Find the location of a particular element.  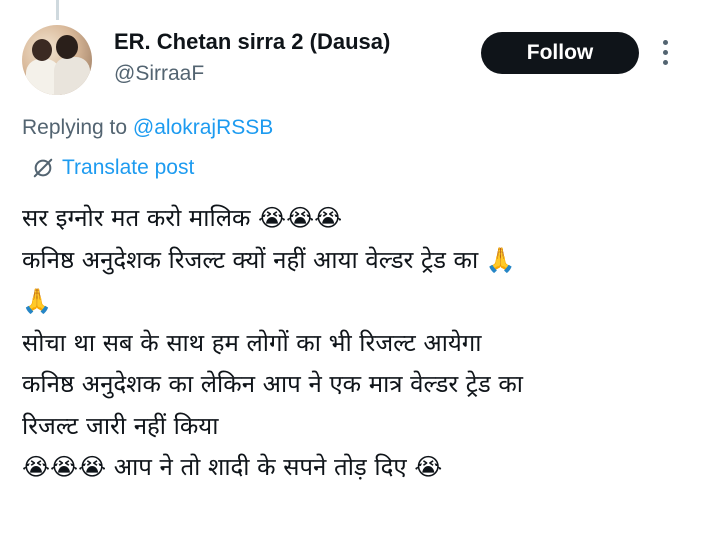

replying-to: Replying to @alokrajRSSB is located at coordinates (147, 128).